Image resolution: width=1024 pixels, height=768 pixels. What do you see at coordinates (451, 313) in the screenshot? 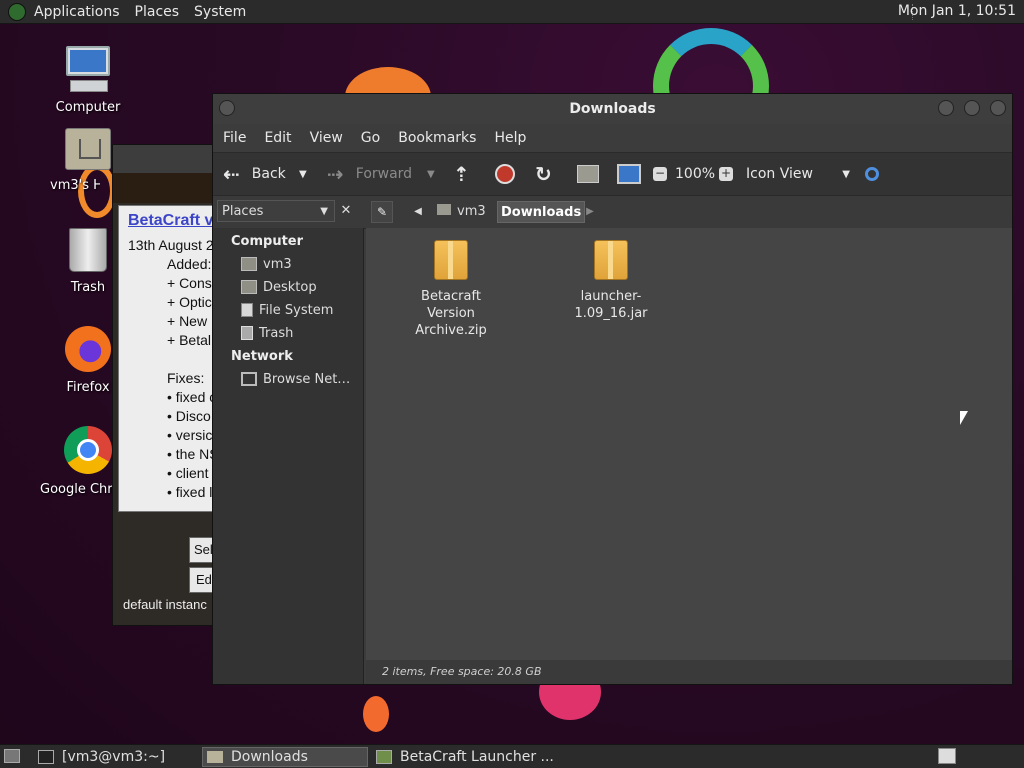
I see `file-name: Betacraft Version Archive.zip` at bounding box center [451, 313].